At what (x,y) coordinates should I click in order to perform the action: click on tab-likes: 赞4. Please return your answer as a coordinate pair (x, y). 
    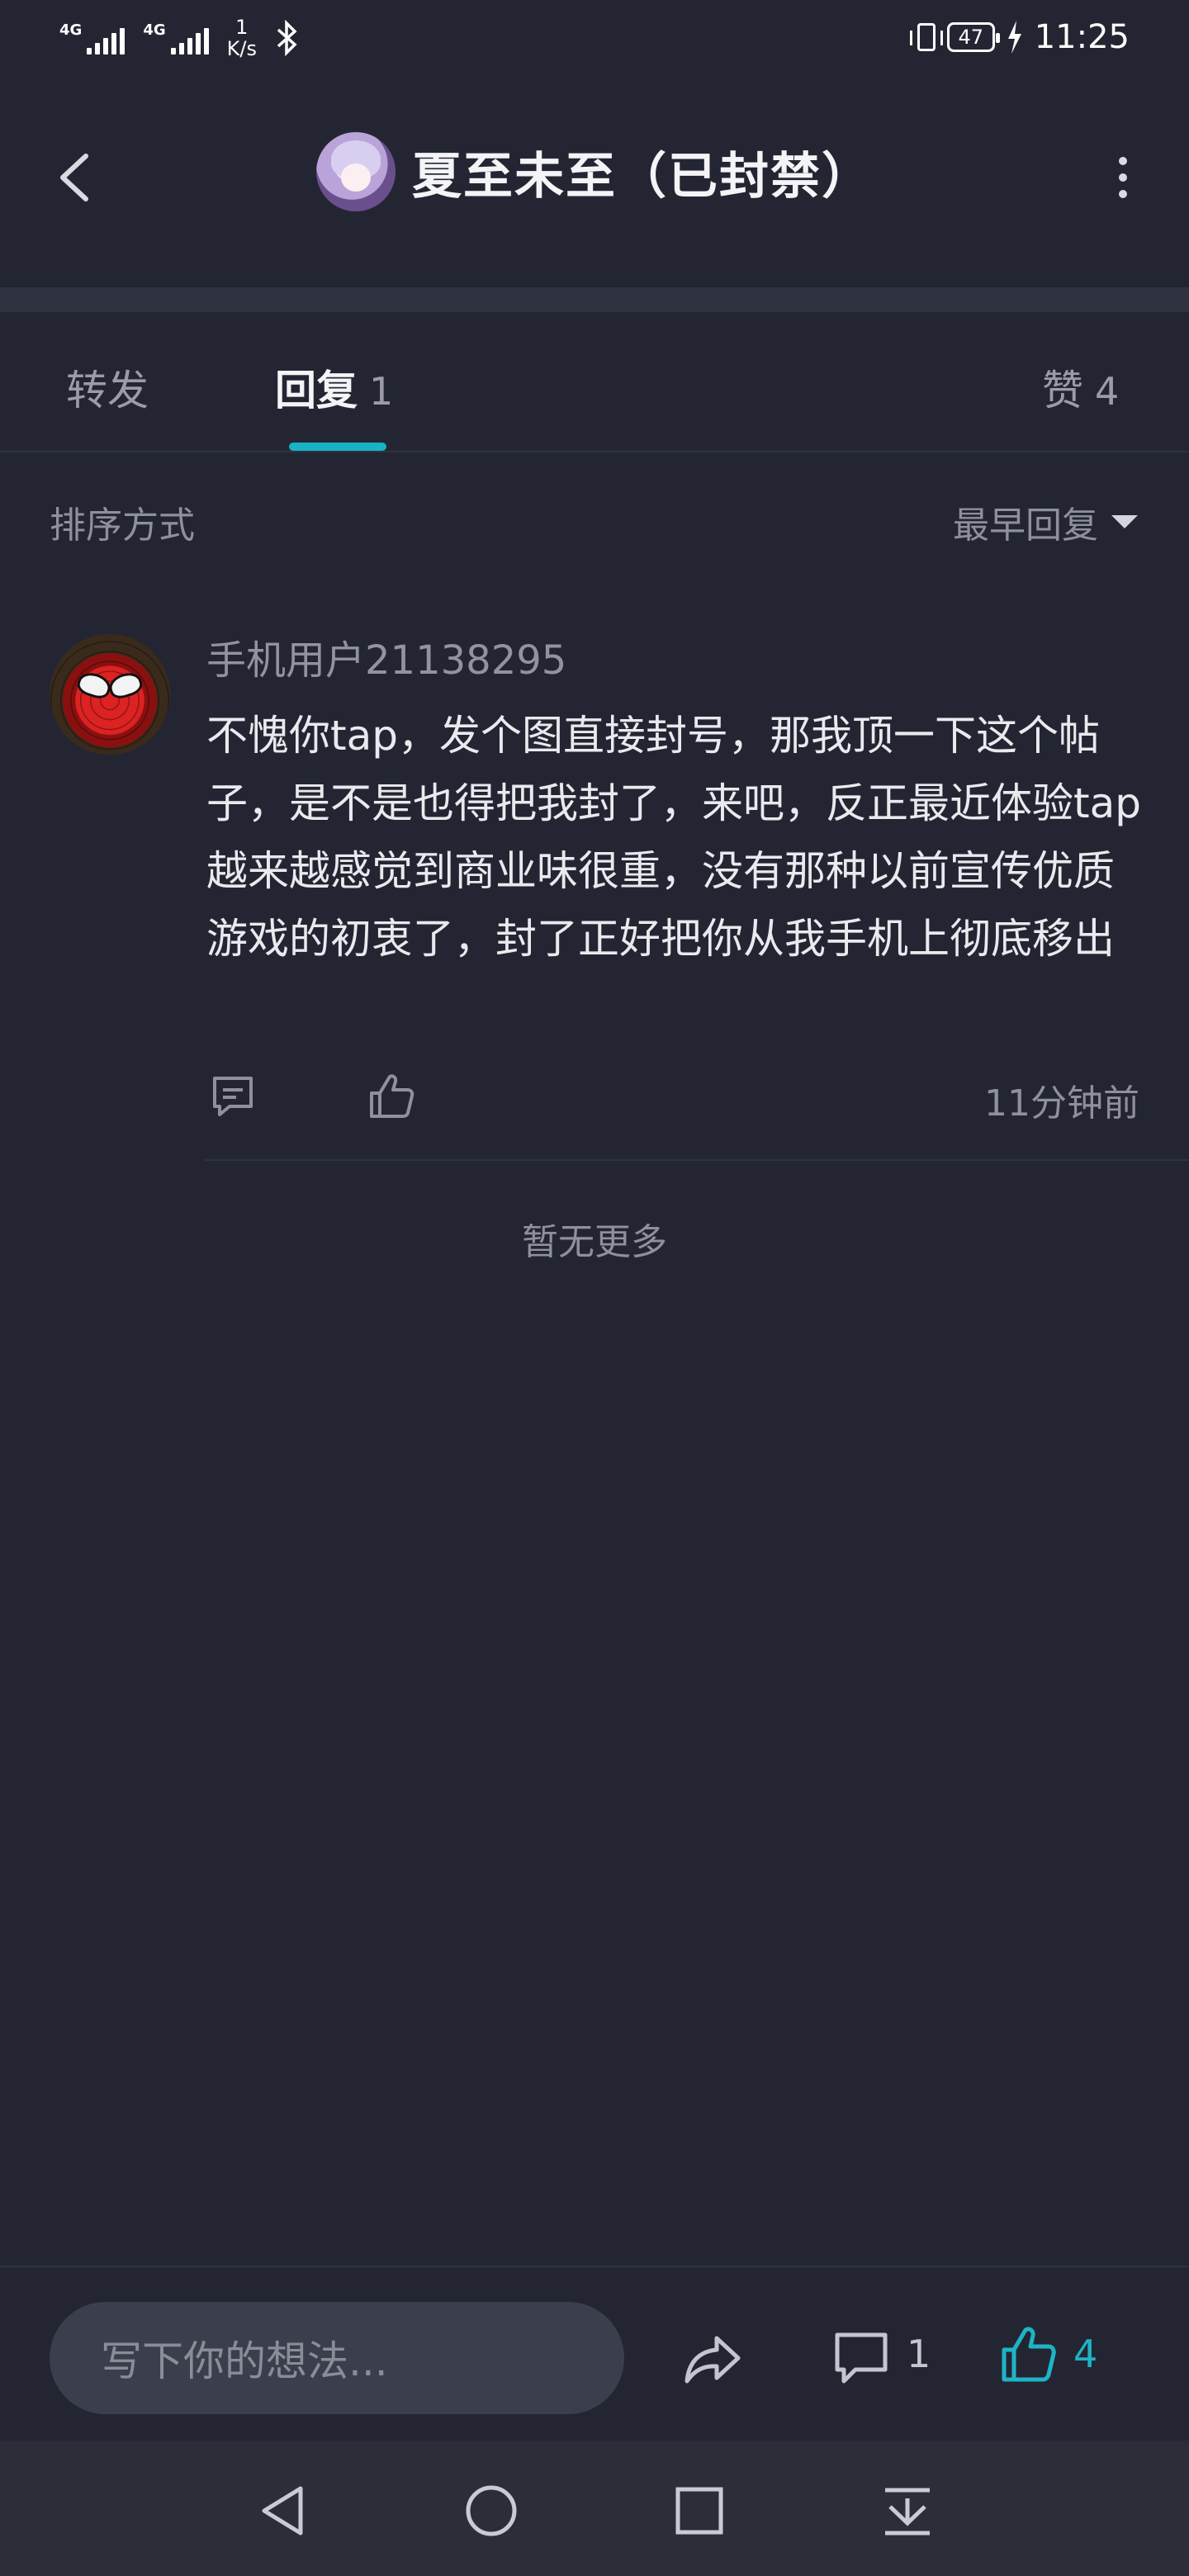
    Looking at the image, I should click on (1080, 387).